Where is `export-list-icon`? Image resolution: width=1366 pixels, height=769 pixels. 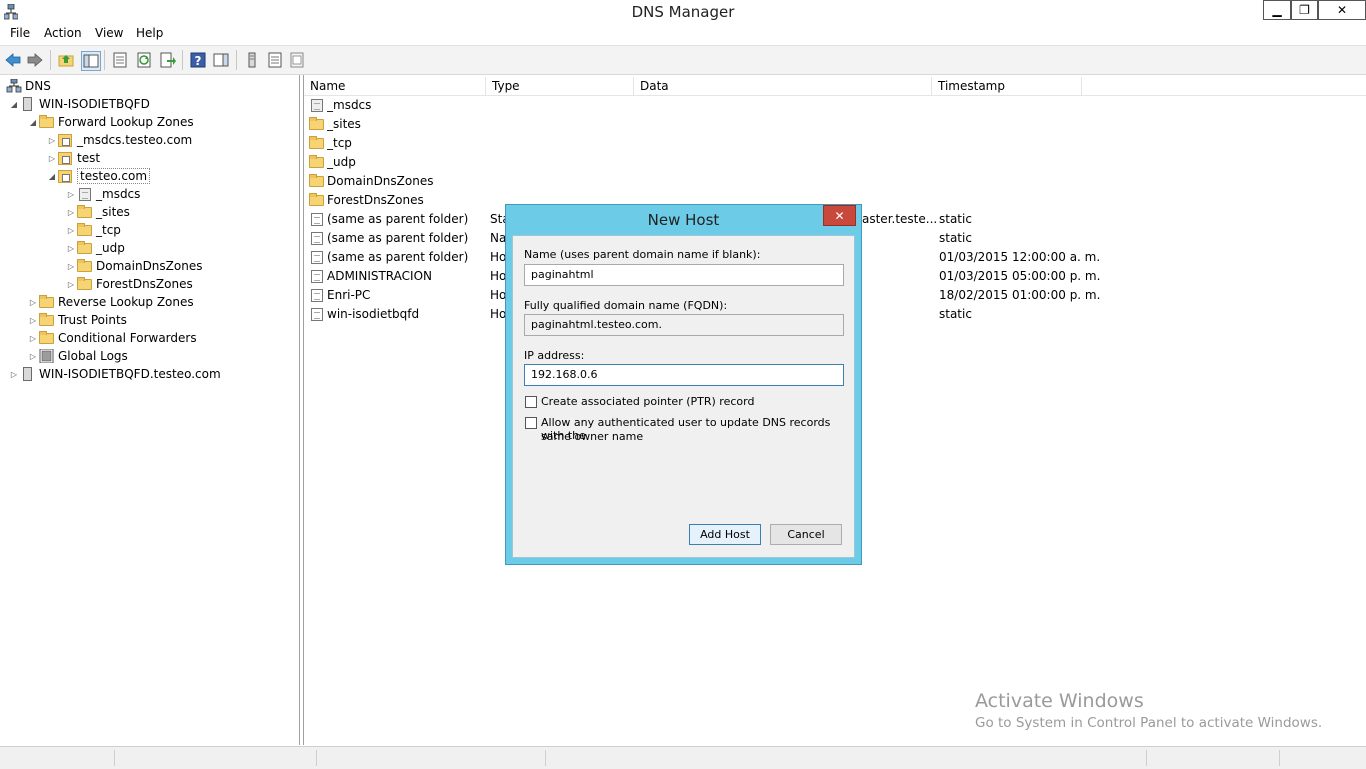
export-list-icon is located at coordinates (168, 60).